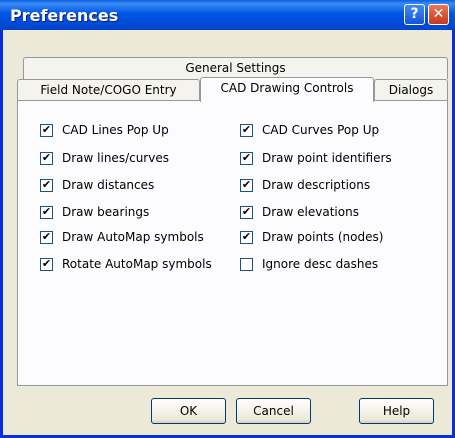 The width and height of the screenshot is (455, 438). Describe the element at coordinates (273, 411) in the screenshot. I see `cancel-button: Cancel` at that location.